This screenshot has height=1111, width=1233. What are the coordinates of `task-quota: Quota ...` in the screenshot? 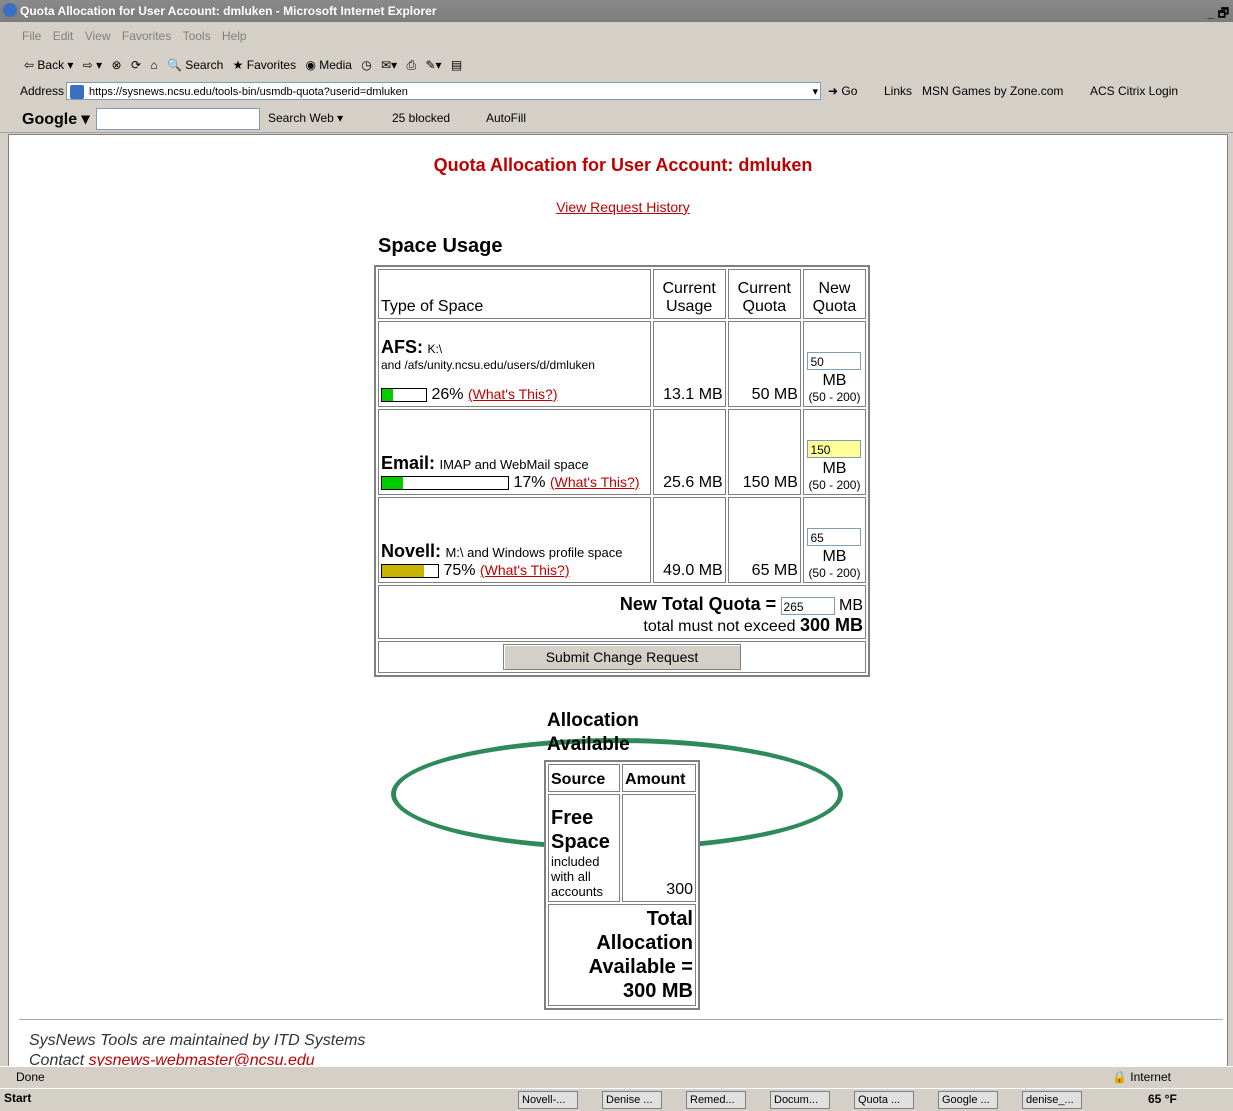 It's located at (884, 1100).